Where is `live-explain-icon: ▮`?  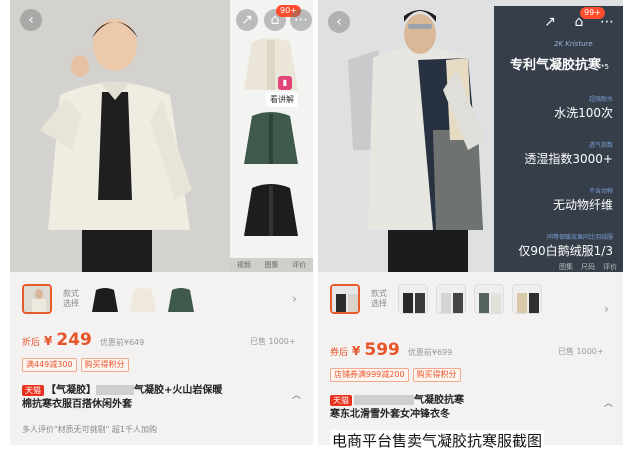 live-explain-icon: ▮ is located at coordinates (285, 83).